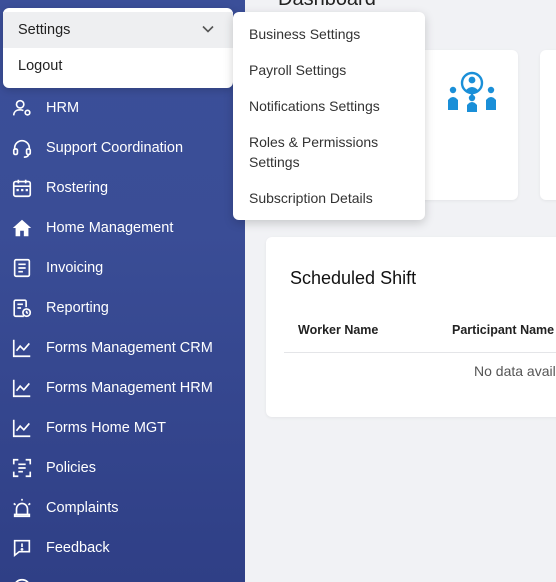 The height and width of the screenshot is (582, 556). Describe the element at coordinates (22, 508) in the screenshot. I see `alarm-icon` at that location.